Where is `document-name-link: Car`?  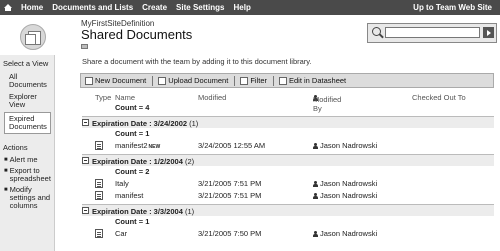
document-name-link: Car is located at coordinates (121, 233).